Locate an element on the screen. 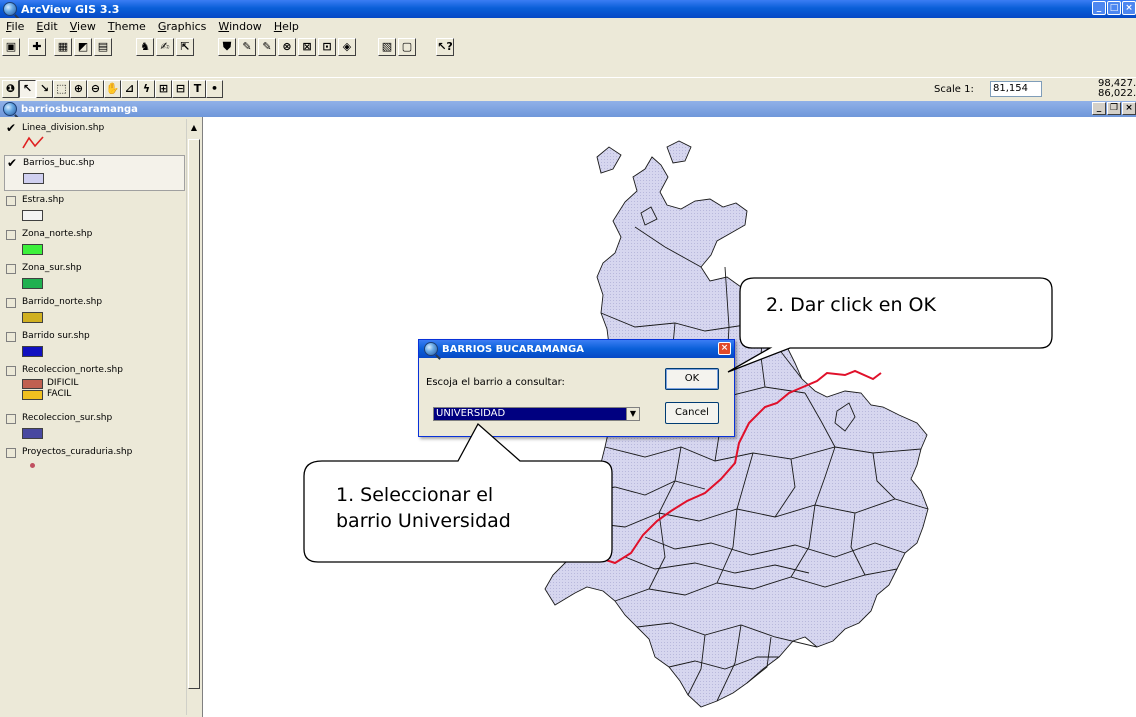 The image size is (1136, 717). layer-name: Zona_sur.shp is located at coordinates (52, 268).